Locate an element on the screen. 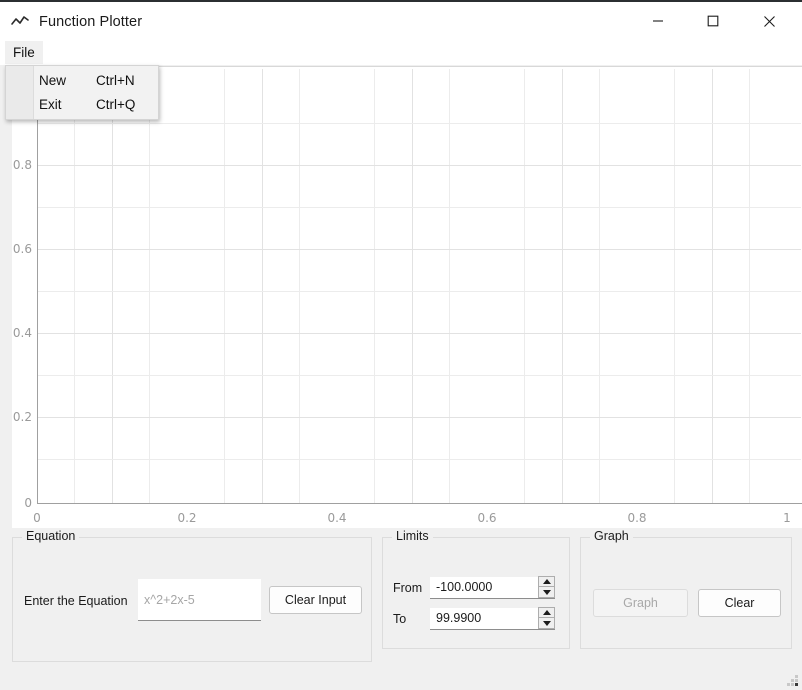 Image resolution: width=802 pixels, height=690 pixels. to-spin-arrows is located at coordinates (546, 618).